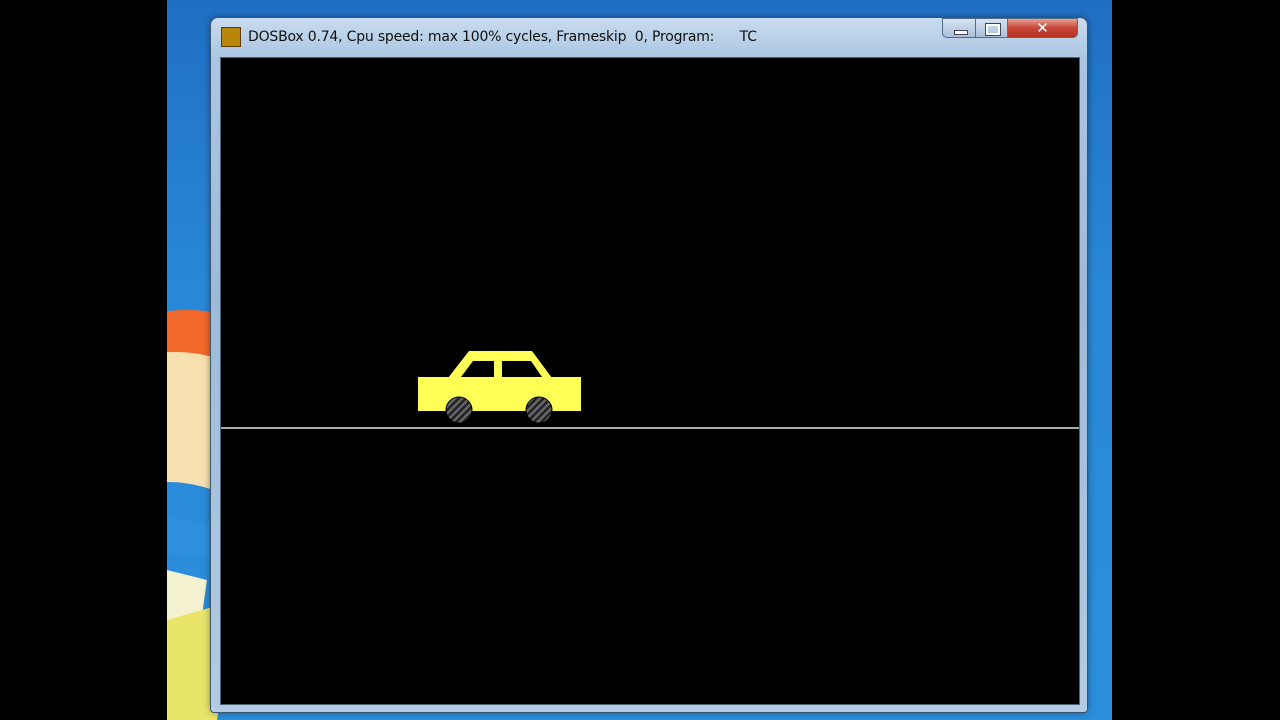 Image resolution: width=1280 pixels, height=720 pixels. Describe the element at coordinates (459, 410) in the screenshot. I see `car-wheel-front` at that location.